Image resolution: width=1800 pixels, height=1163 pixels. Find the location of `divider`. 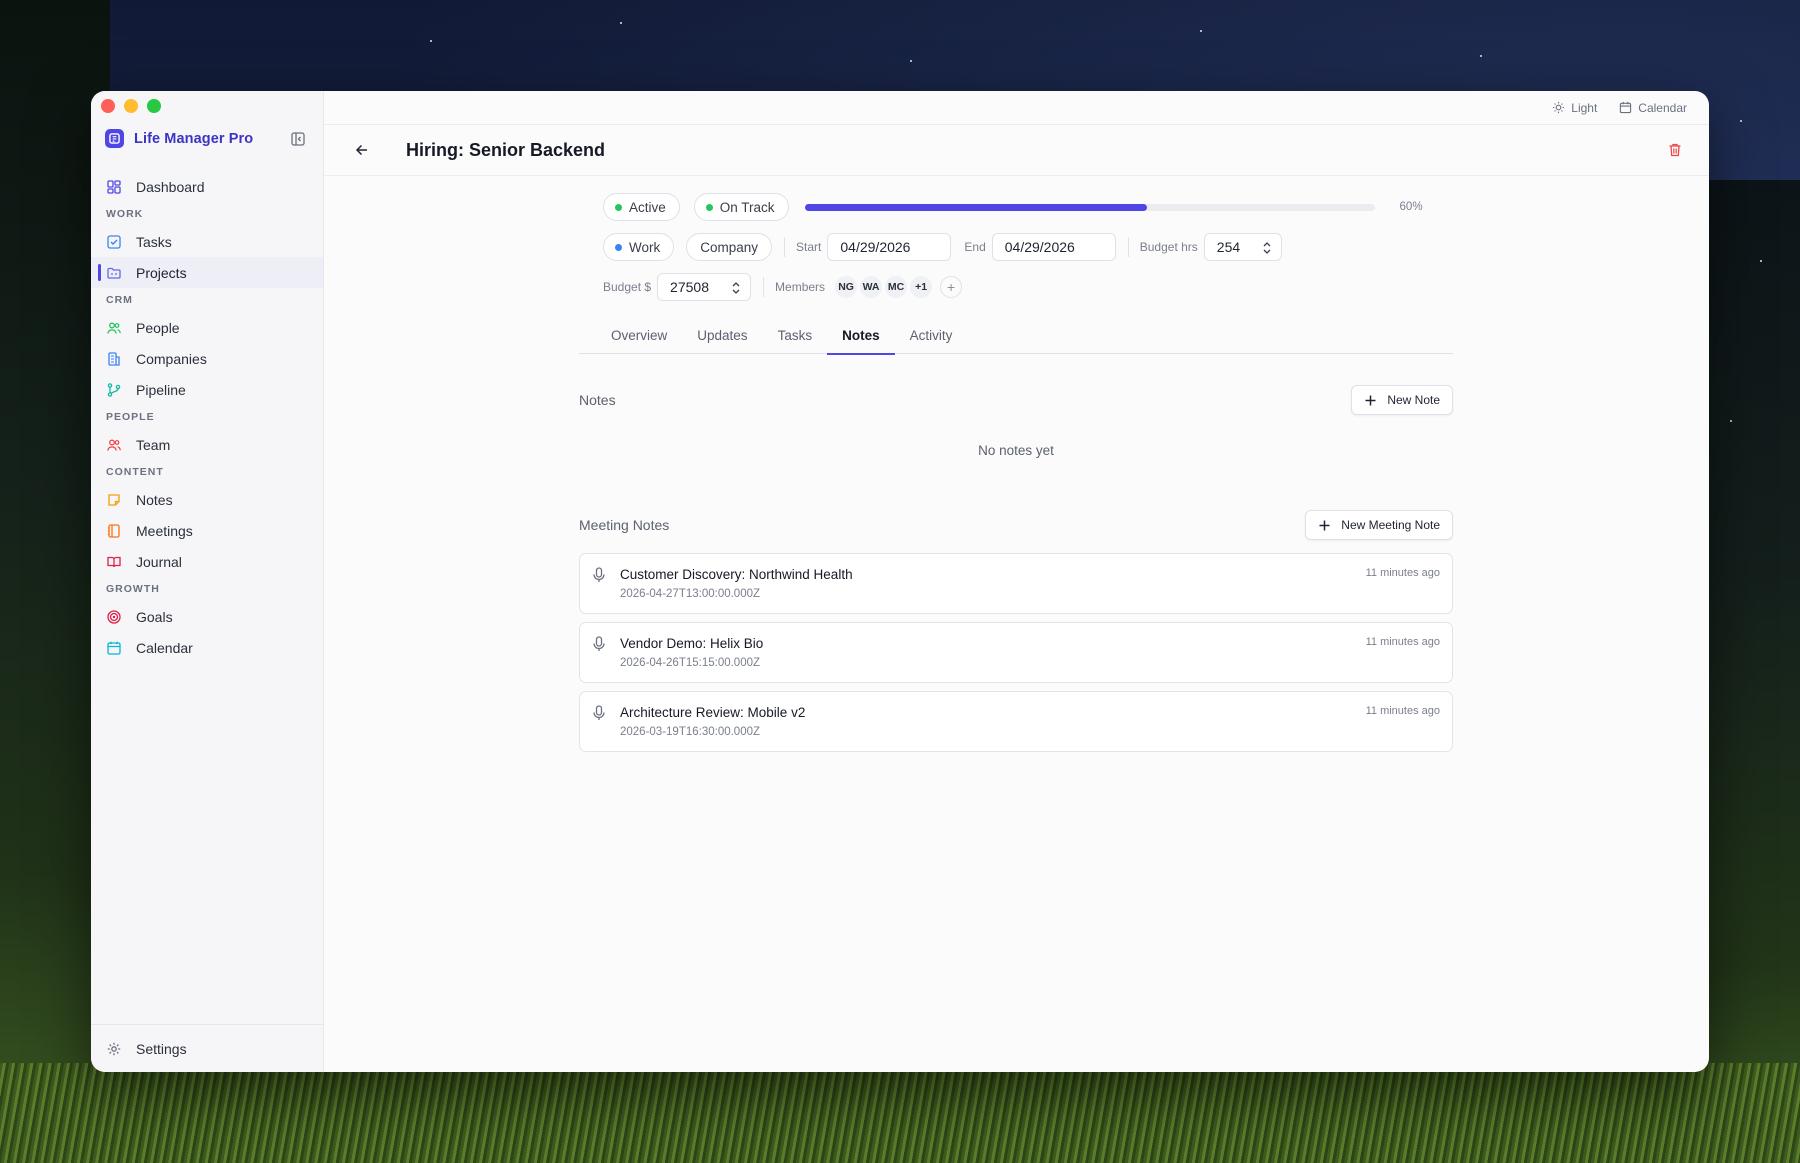

divider is located at coordinates (764, 287).